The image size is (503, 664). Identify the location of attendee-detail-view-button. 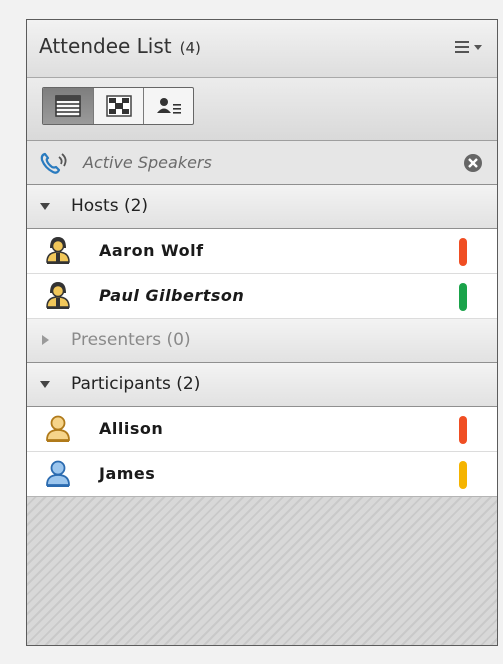
(168, 106).